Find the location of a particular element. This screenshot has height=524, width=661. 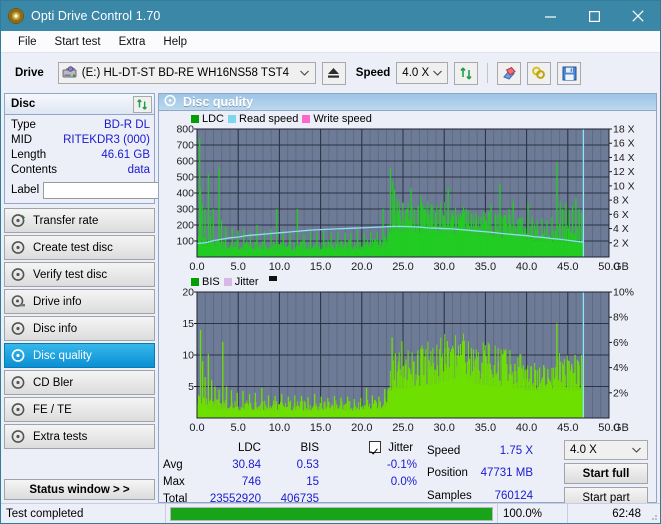

position-value: 47731 MB is located at coordinates (506, 473).